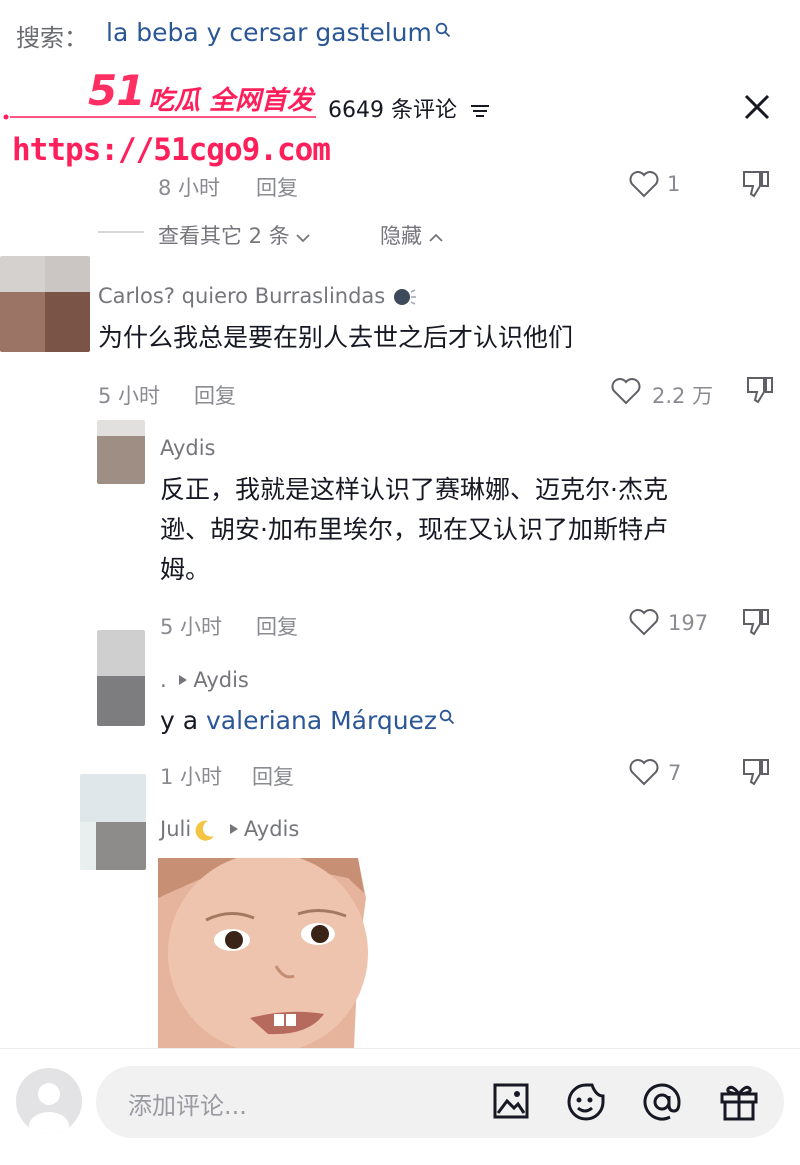 This screenshot has height=1165, width=800. I want to click on reply-time: 1 小时, so click(191, 777).